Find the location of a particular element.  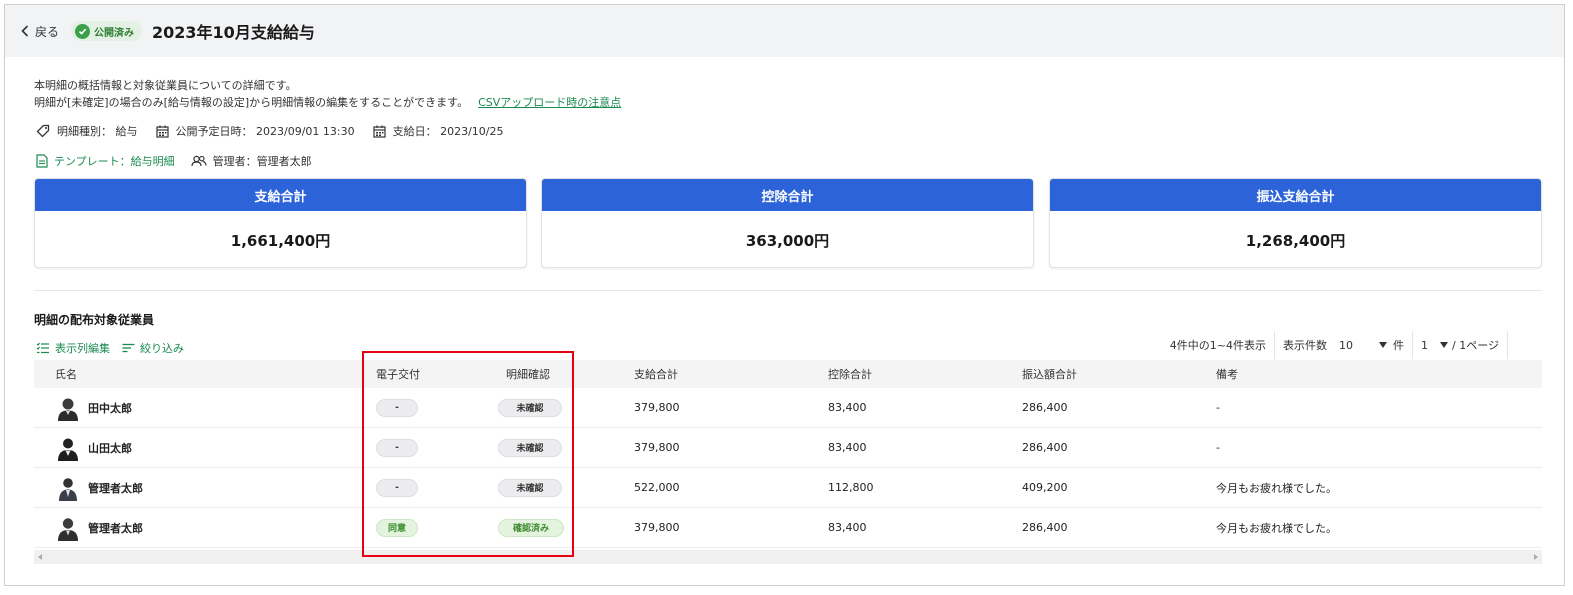

employee-name: 山田太郎 is located at coordinates (110, 448).